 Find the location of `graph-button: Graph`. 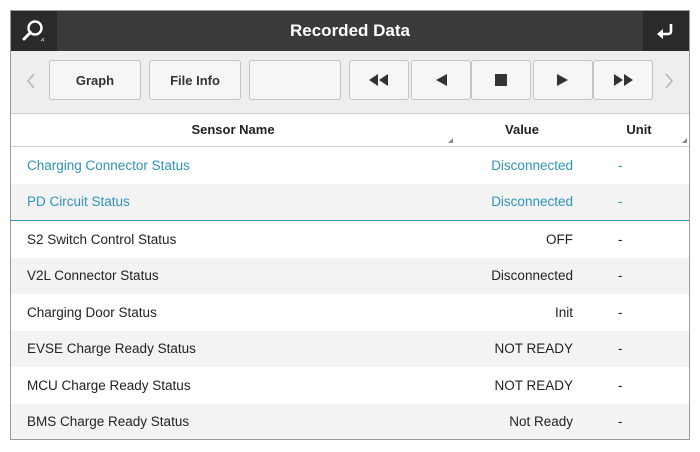

graph-button: Graph is located at coordinates (95, 80).